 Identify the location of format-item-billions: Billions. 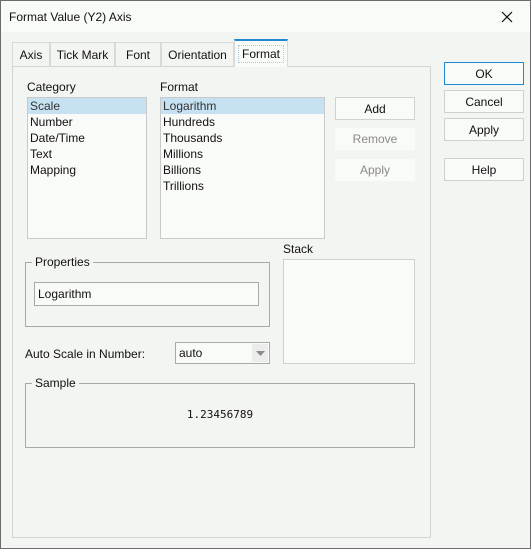
(242, 170).